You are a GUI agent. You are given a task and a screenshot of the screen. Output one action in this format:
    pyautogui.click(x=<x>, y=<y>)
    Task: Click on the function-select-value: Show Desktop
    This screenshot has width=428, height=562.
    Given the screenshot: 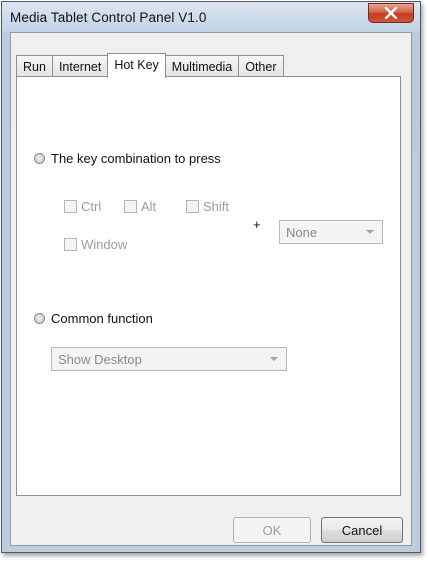 What is the action you would take?
    pyautogui.click(x=100, y=359)
    